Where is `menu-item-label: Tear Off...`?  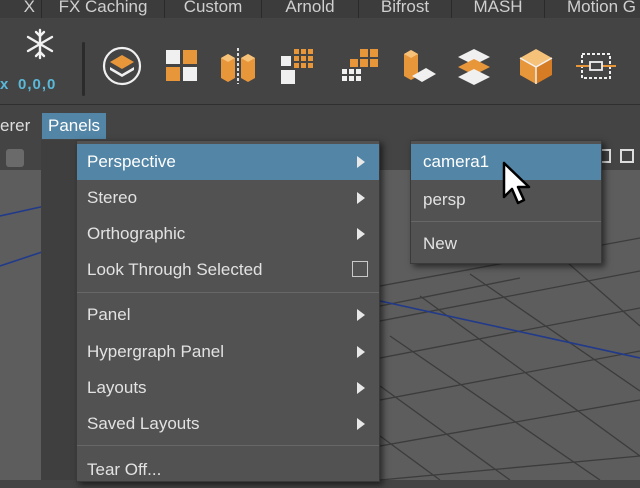 menu-item-label: Tear Off... is located at coordinates (124, 469).